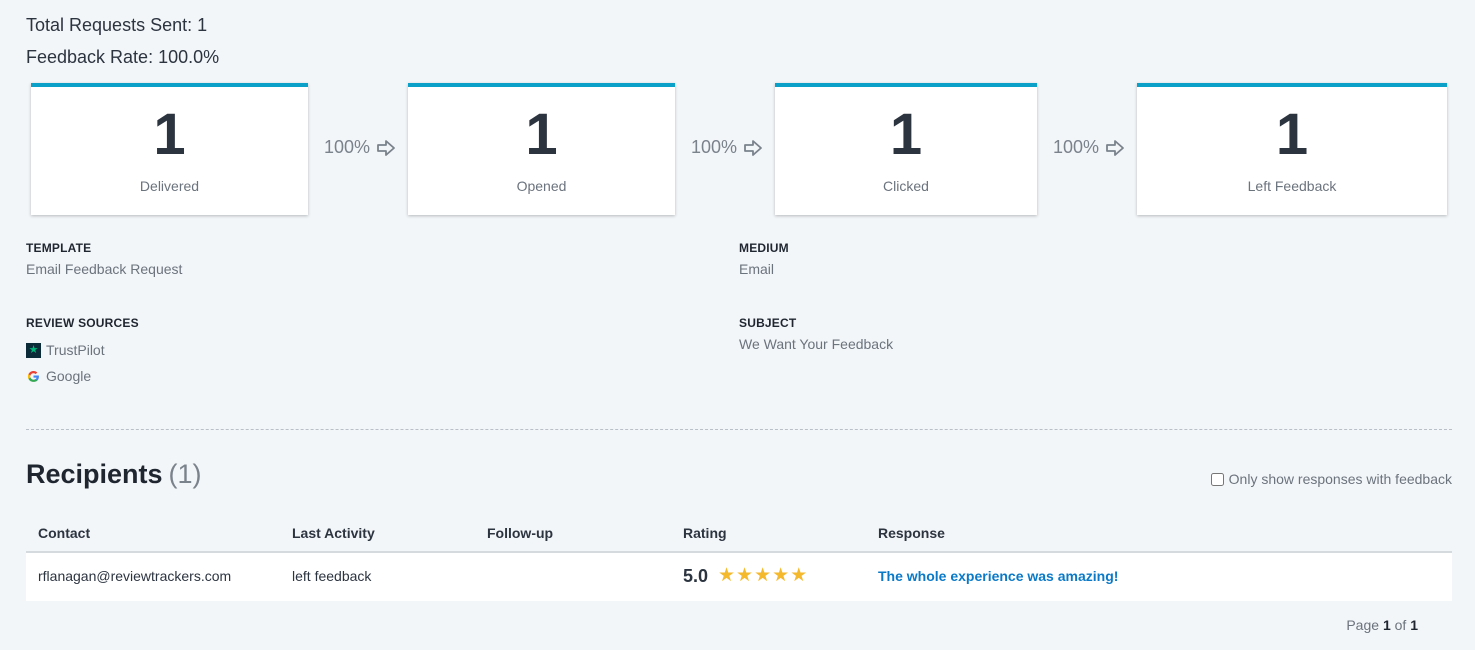 The height and width of the screenshot is (650, 1475). I want to click on column-header-last-activity: Last Activity, so click(333, 533).